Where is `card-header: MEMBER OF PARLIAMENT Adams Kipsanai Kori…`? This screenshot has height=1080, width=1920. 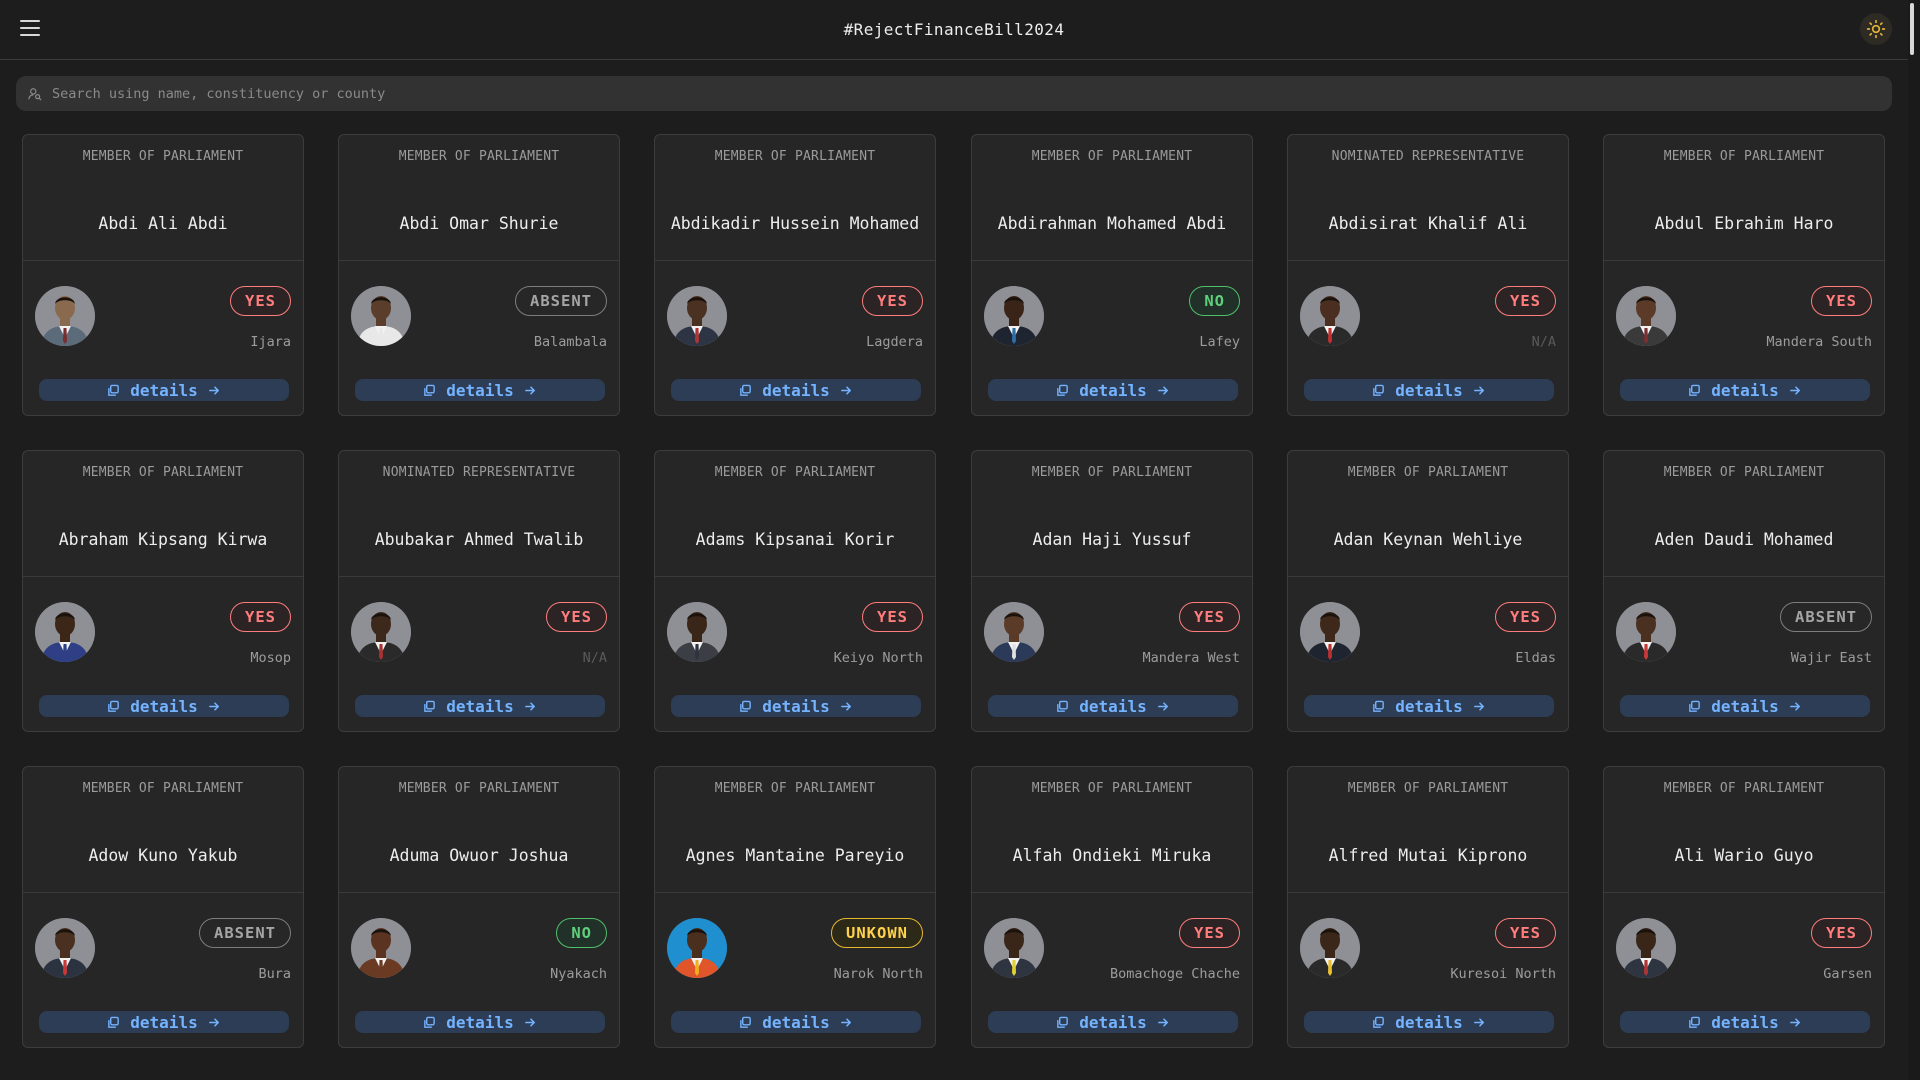
card-header: MEMBER OF PARLIAMENT Adams Kipsanai Kori… is located at coordinates (795, 514).